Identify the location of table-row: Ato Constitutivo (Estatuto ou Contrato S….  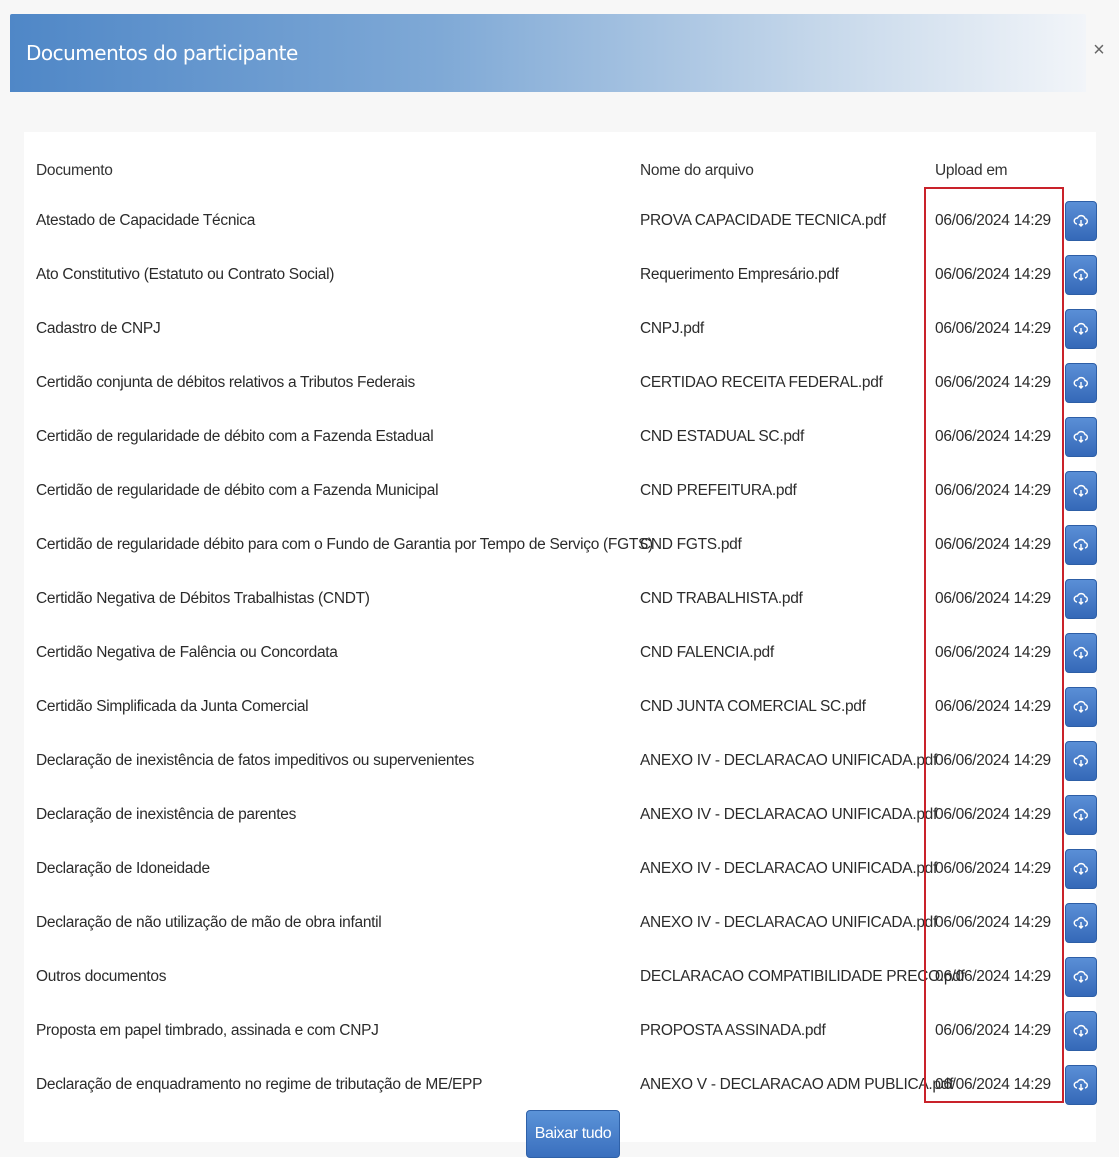
(560, 275).